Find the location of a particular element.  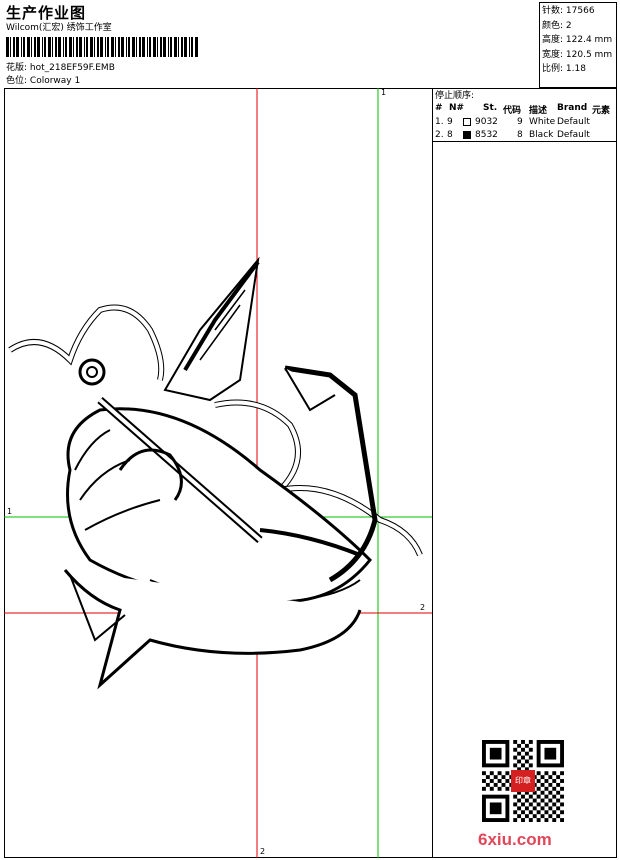

guide-label-top: 1 is located at coordinates (384, 92).